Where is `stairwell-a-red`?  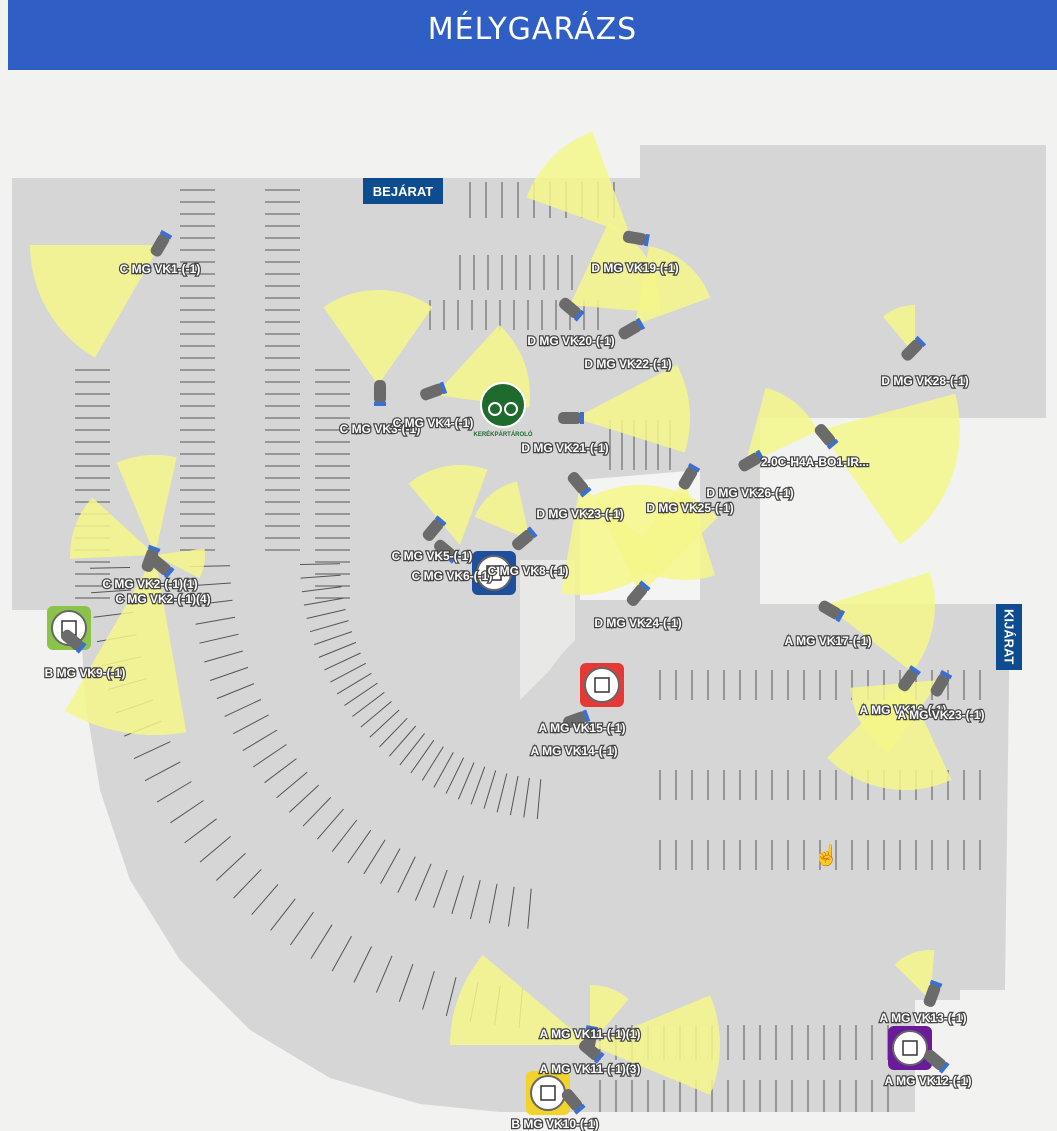
stairwell-a-red is located at coordinates (602, 685).